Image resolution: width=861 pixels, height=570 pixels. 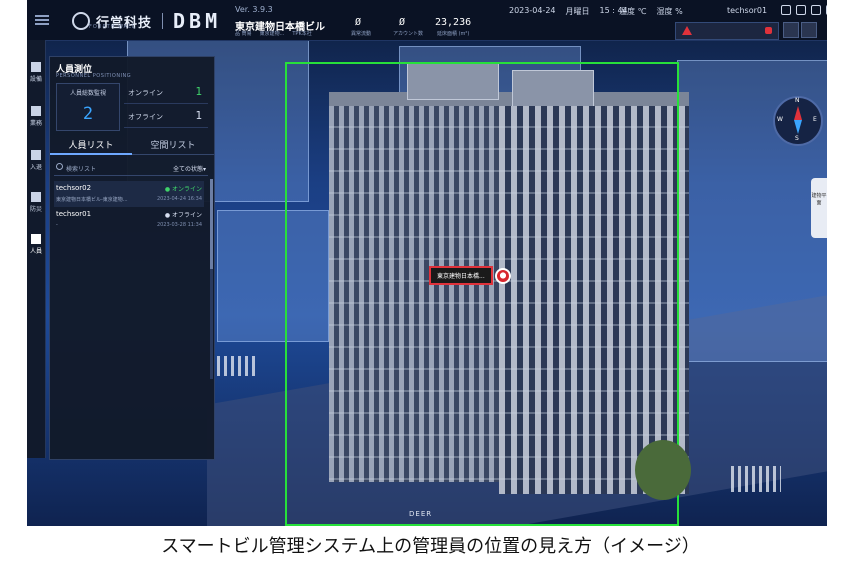 What do you see at coordinates (801, 10) in the screenshot?
I see `wifi-icon` at bounding box center [801, 10].